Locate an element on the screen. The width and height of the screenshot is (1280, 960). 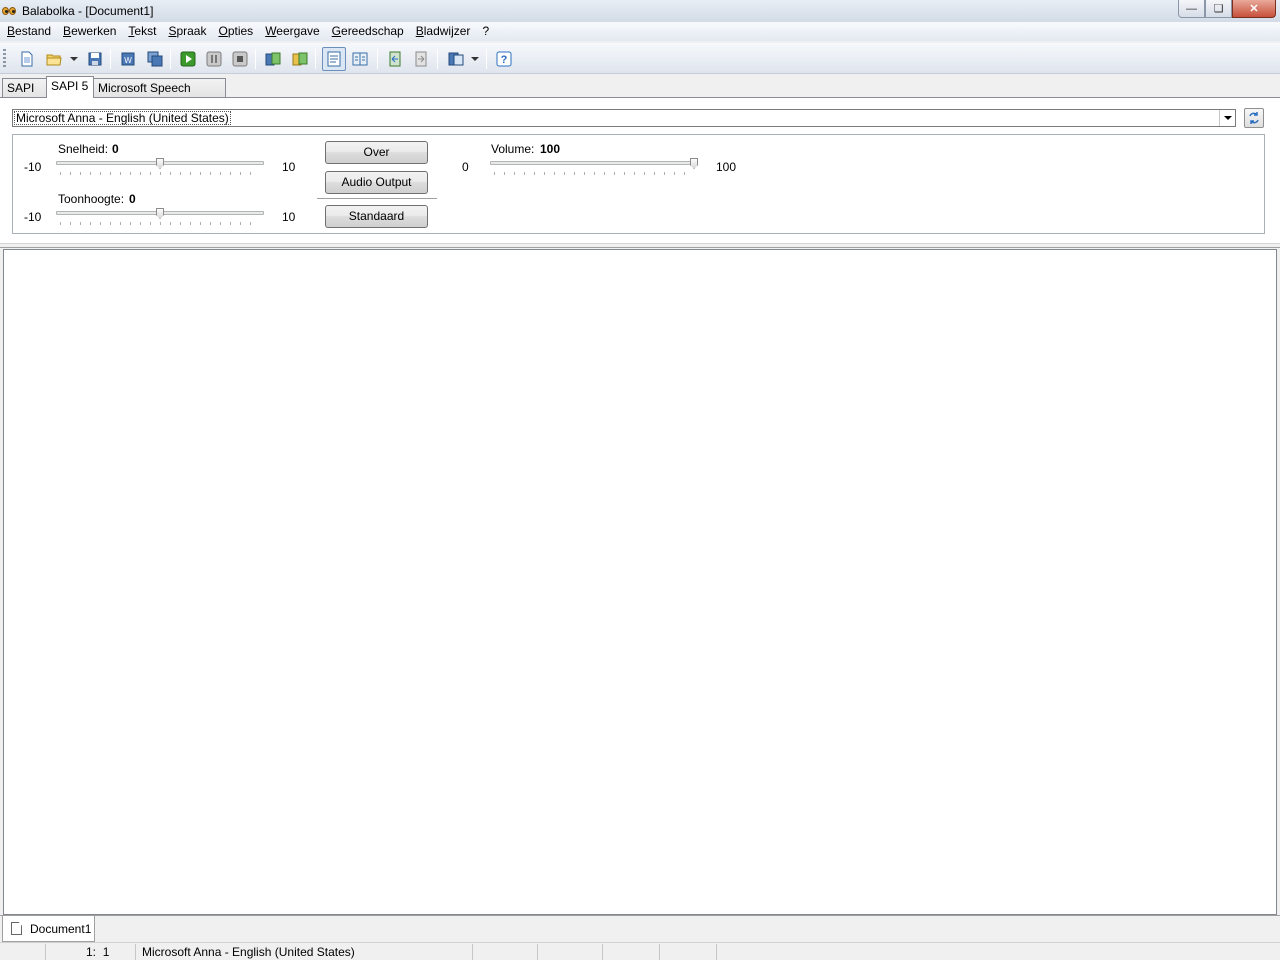
refresh-voices-button is located at coordinates (1254, 118).